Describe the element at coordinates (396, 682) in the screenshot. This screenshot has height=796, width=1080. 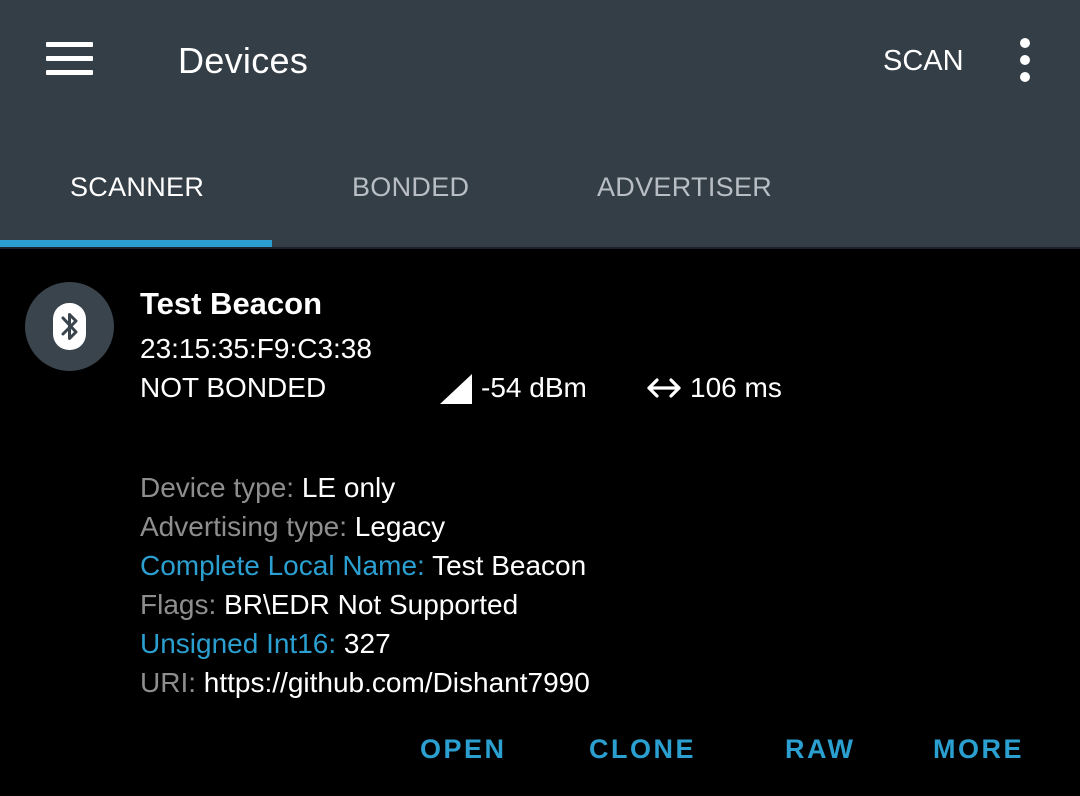
I see `detail-value: https://github.com/Dishant7990` at that location.